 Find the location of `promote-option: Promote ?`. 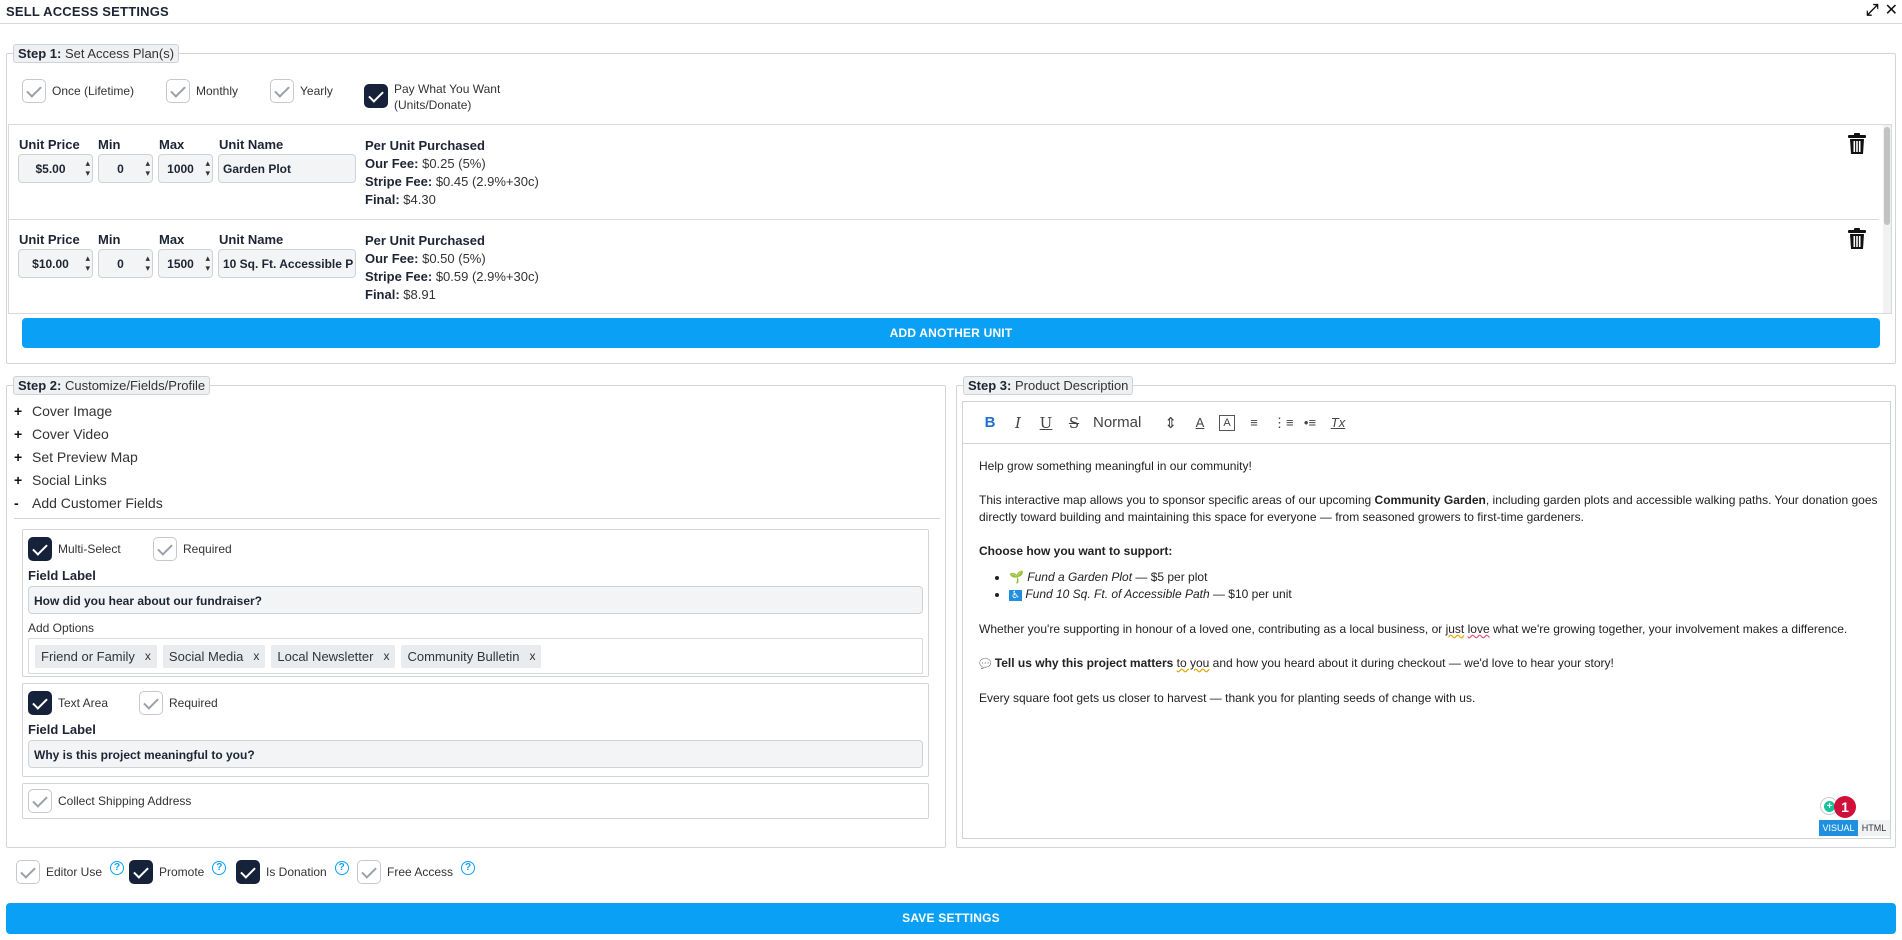

promote-option: Promote ? is located at coordinates (178, 872).